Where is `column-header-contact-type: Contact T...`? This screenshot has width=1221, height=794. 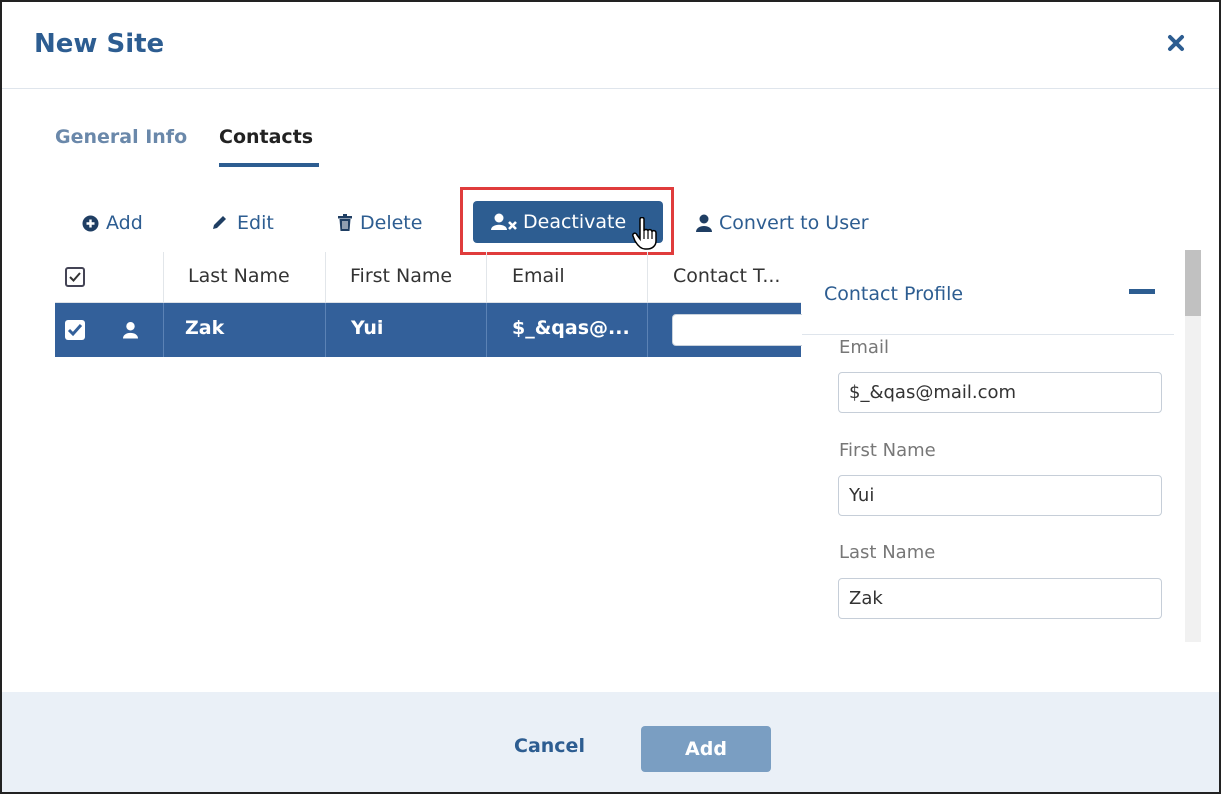
column-header-contact-type: Contact T... is located at coordinates (726, 276).